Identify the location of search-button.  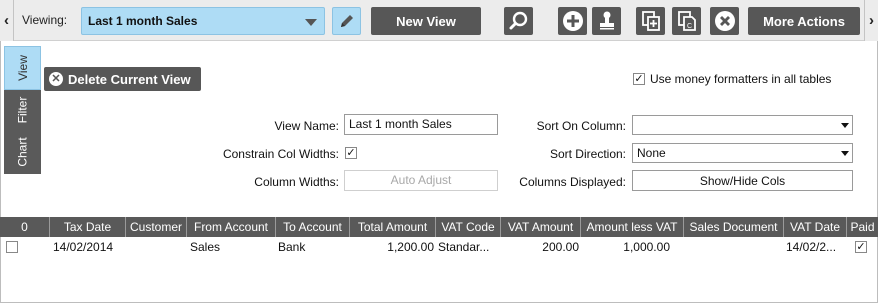
(518, 21).